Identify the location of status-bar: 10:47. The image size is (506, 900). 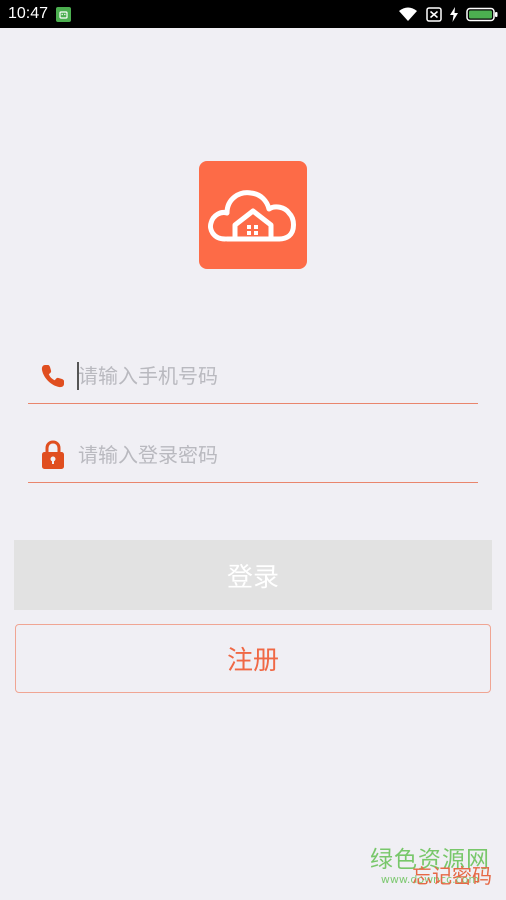
(253, 14).